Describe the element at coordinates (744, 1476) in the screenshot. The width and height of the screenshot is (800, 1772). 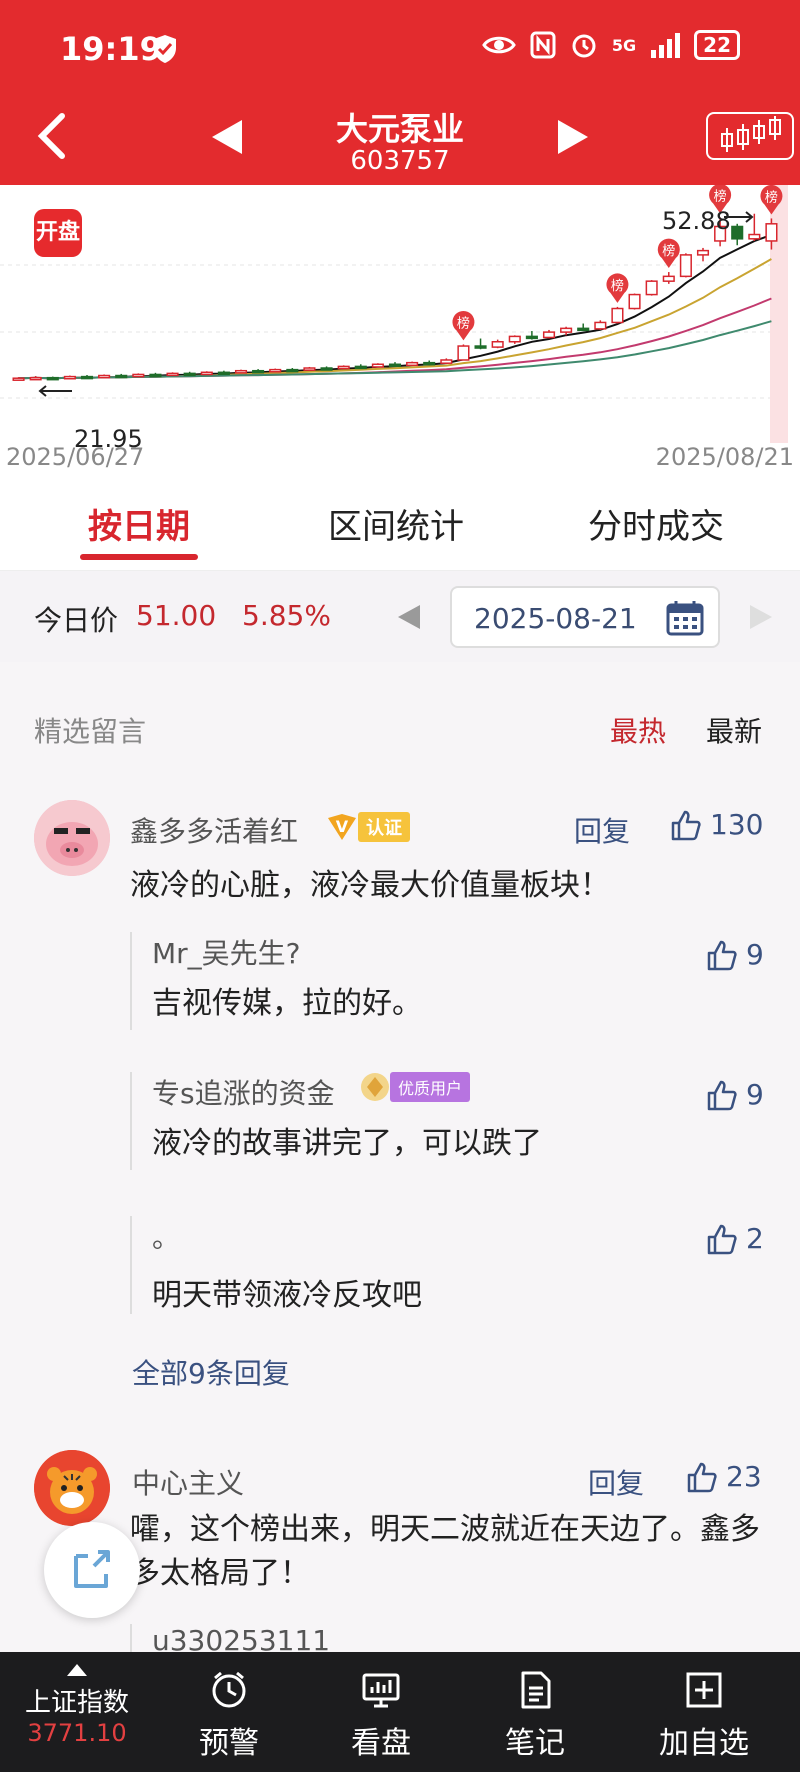
I see `like-count: 23` at that location.